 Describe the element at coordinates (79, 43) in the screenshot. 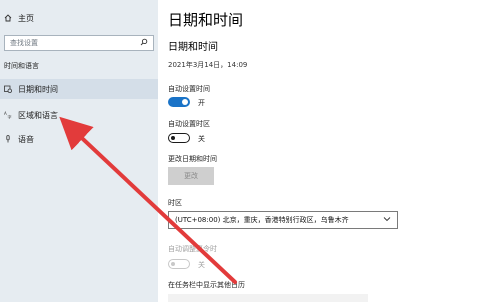

I see `search-input: 查找设置` at that location.